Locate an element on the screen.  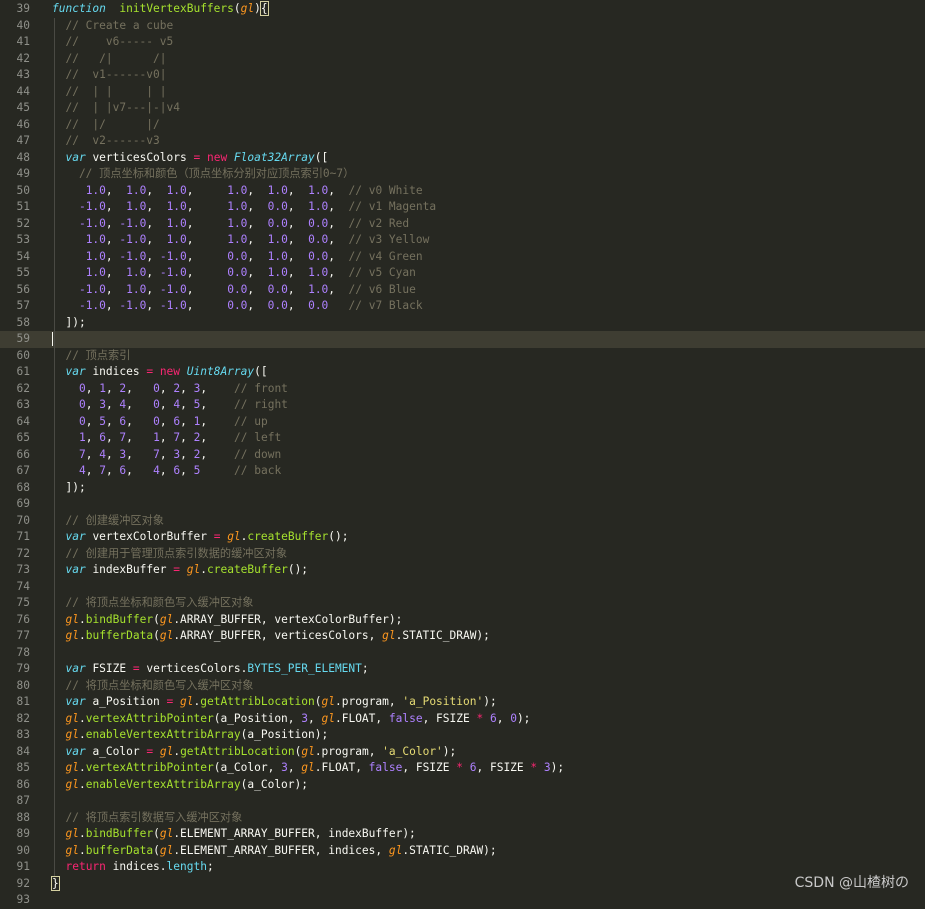
code-line: 74 is located at coordinates (462, 586).